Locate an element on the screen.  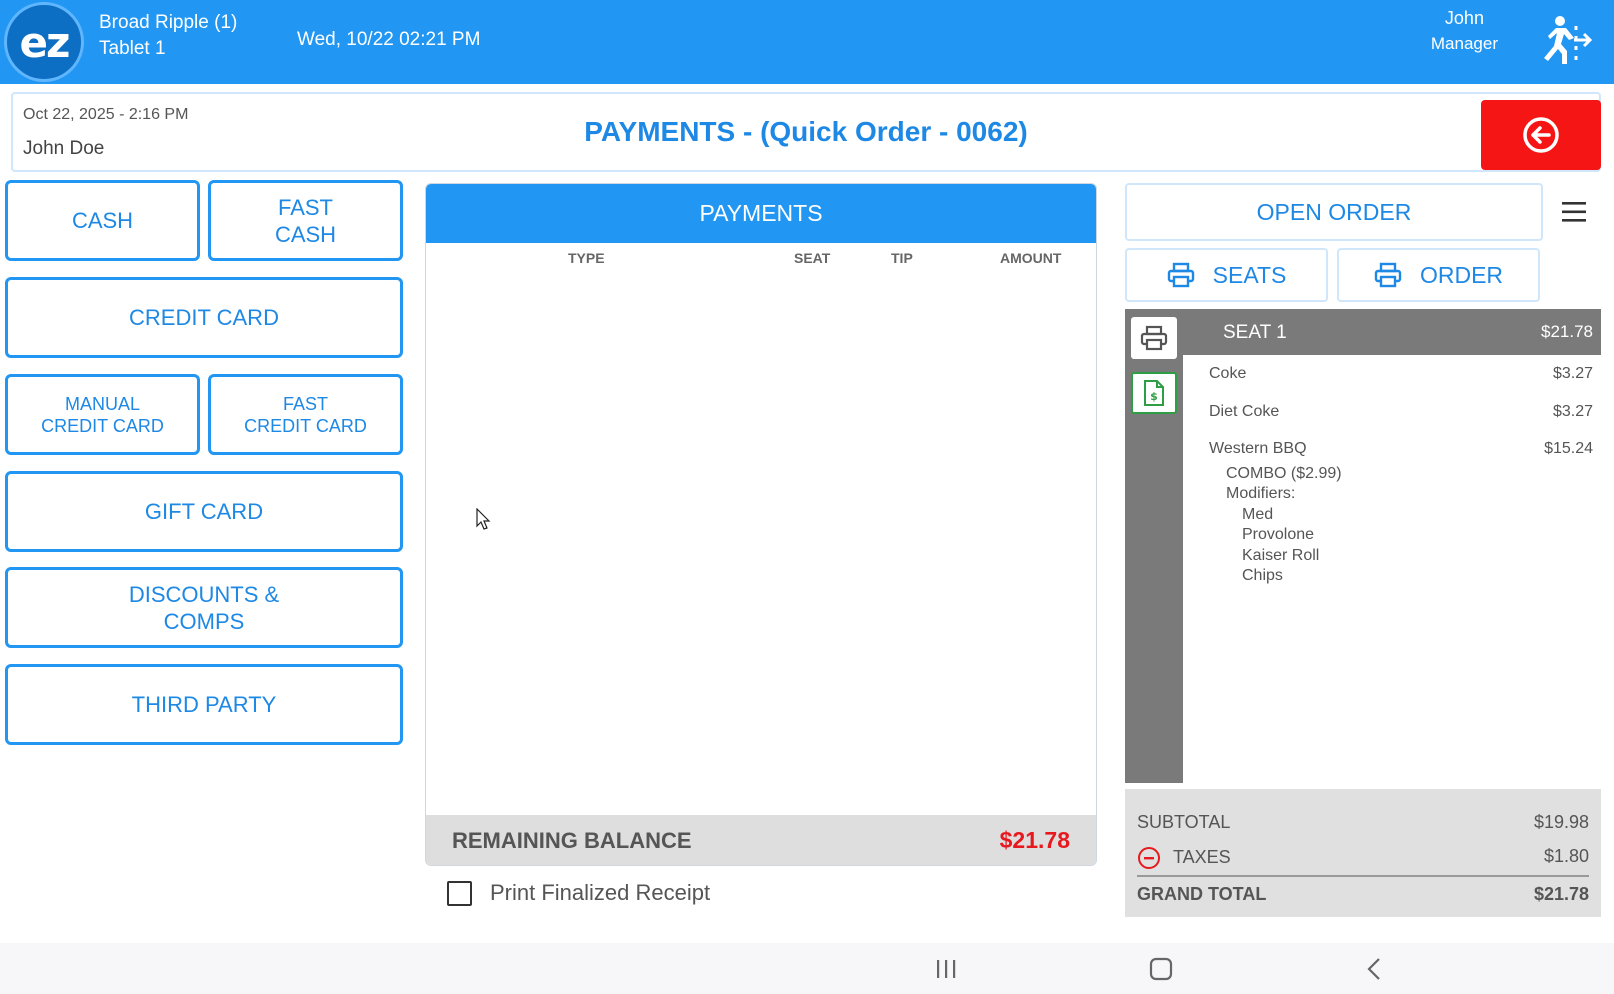
system-nav-bar is located at coordinates (807, 968).